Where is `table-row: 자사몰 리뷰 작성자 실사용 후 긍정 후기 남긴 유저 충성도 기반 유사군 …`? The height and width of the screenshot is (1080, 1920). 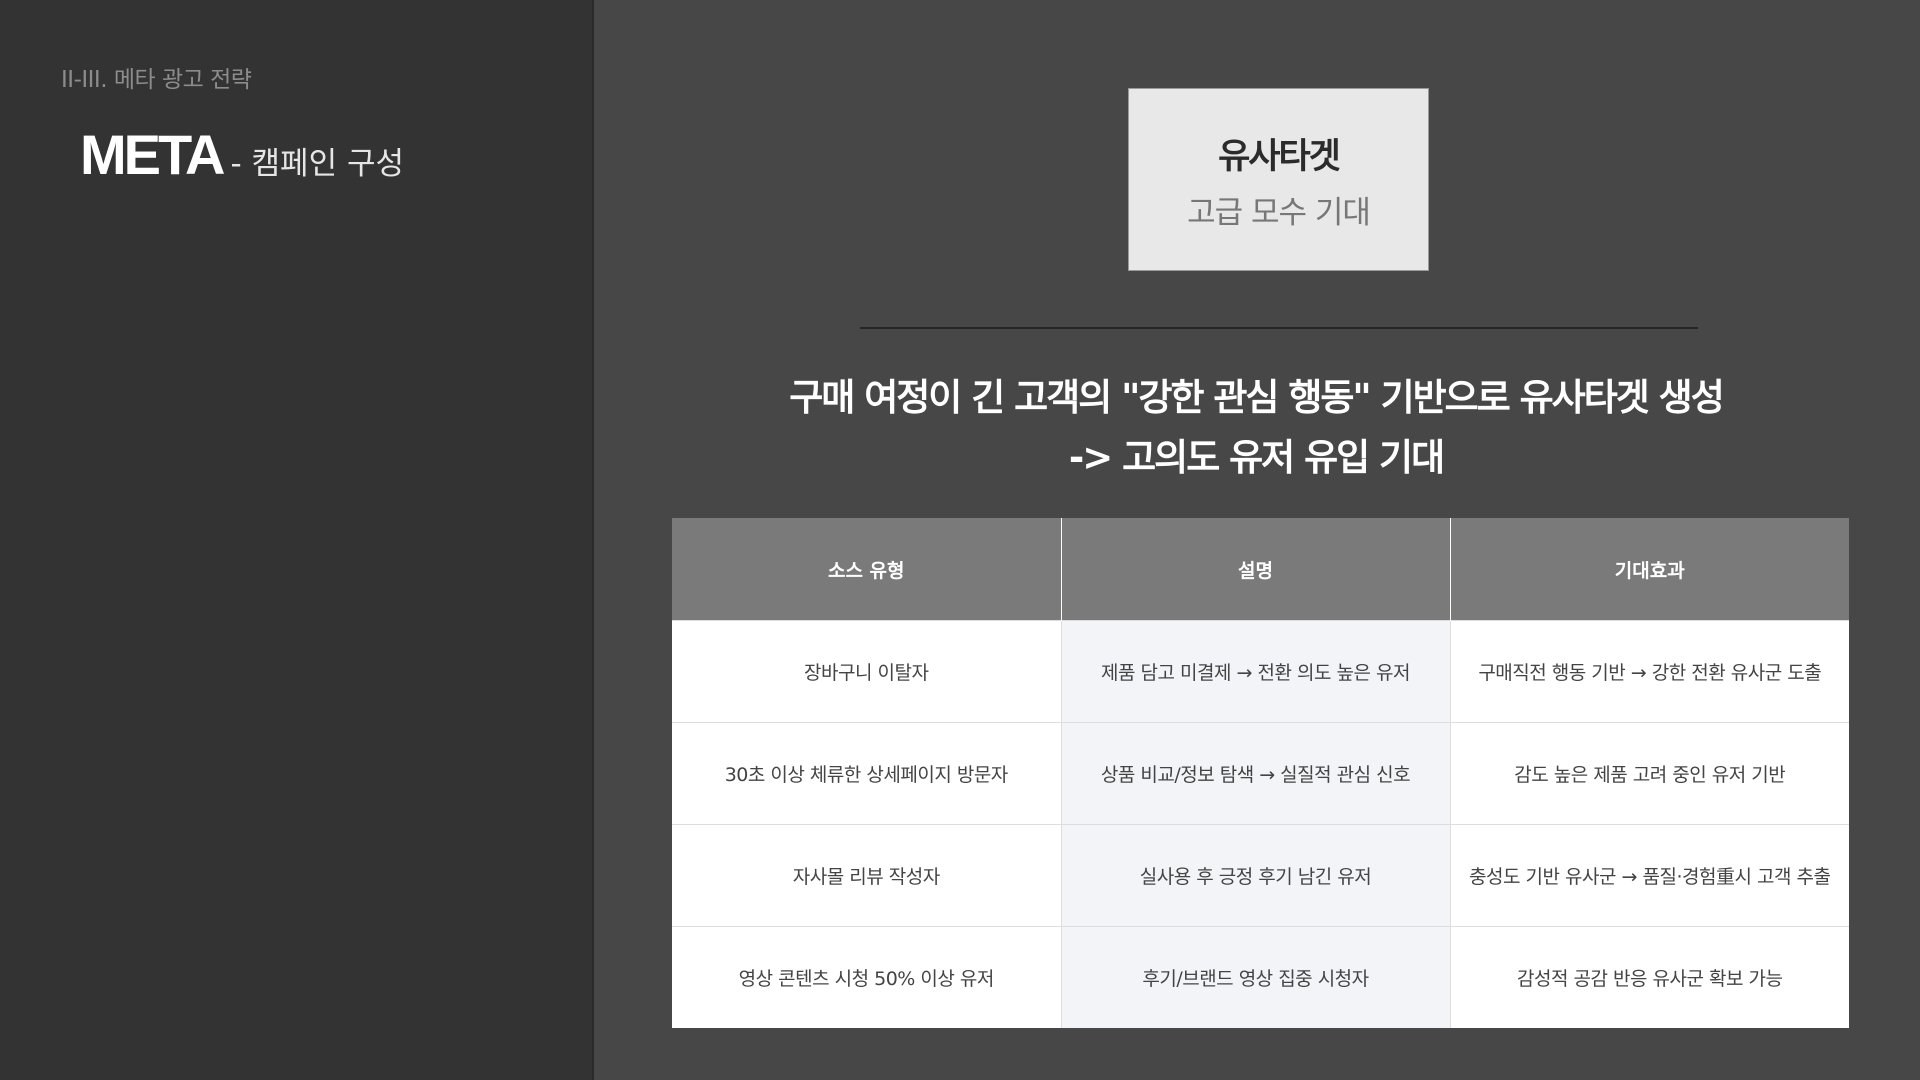 table-row: 자사몰 리뷰 작성자 실사용 후 긍정 후기 남긴 유저 충성도 기반 유사군 … is located at coordinates (1260, 875).